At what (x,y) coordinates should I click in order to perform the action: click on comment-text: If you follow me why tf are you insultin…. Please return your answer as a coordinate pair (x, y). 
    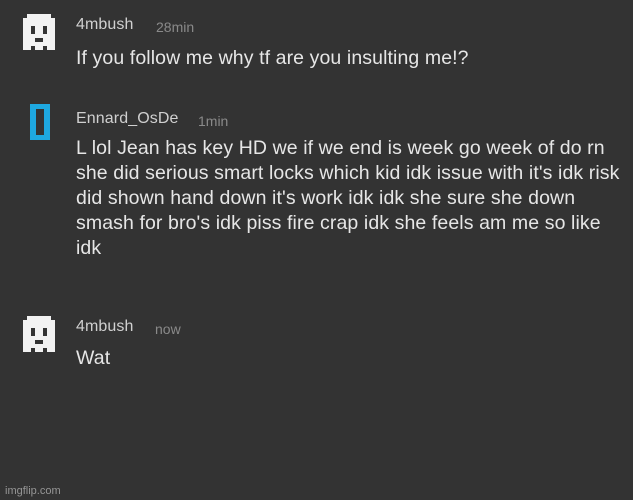
    Looking at the image, I should click on (272, 58).